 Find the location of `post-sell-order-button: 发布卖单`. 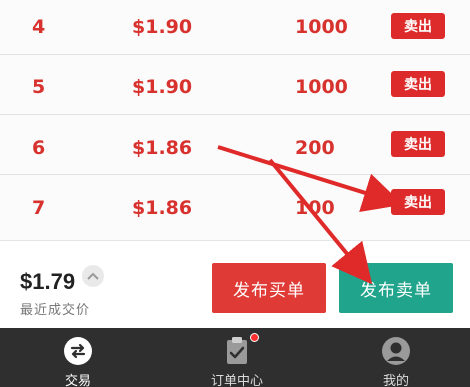

post-sell-order-button: 发布卖单 is located at coordinates (396, 288).